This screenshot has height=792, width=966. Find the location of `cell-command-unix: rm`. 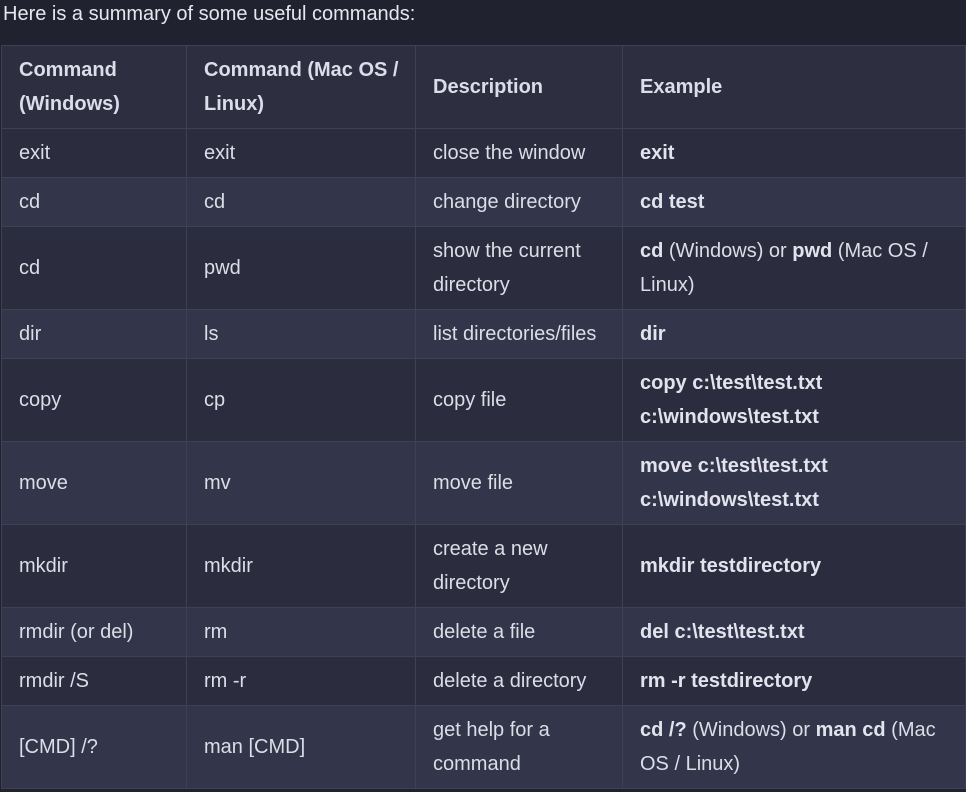

cell-command-unix: rm is located at coordinates (301, 632).